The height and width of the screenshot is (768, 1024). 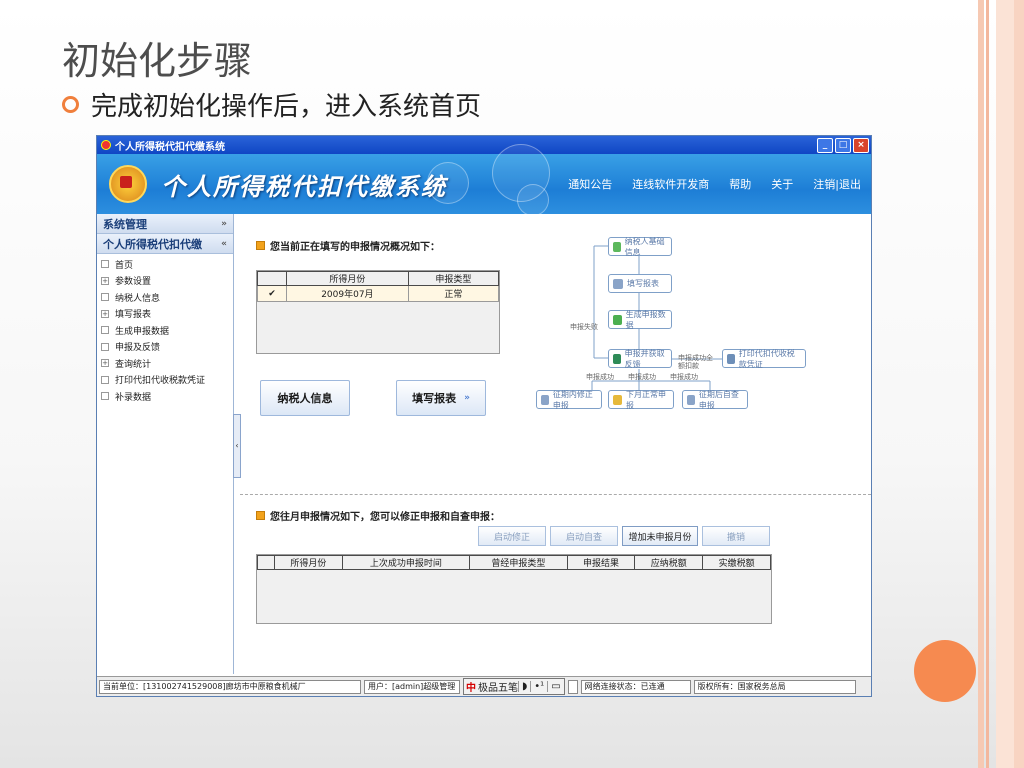 What do you see at coordinates (224, 224) in the screenshot?
I see `chevron-down-icon: »` at bounding box center [224, 224].